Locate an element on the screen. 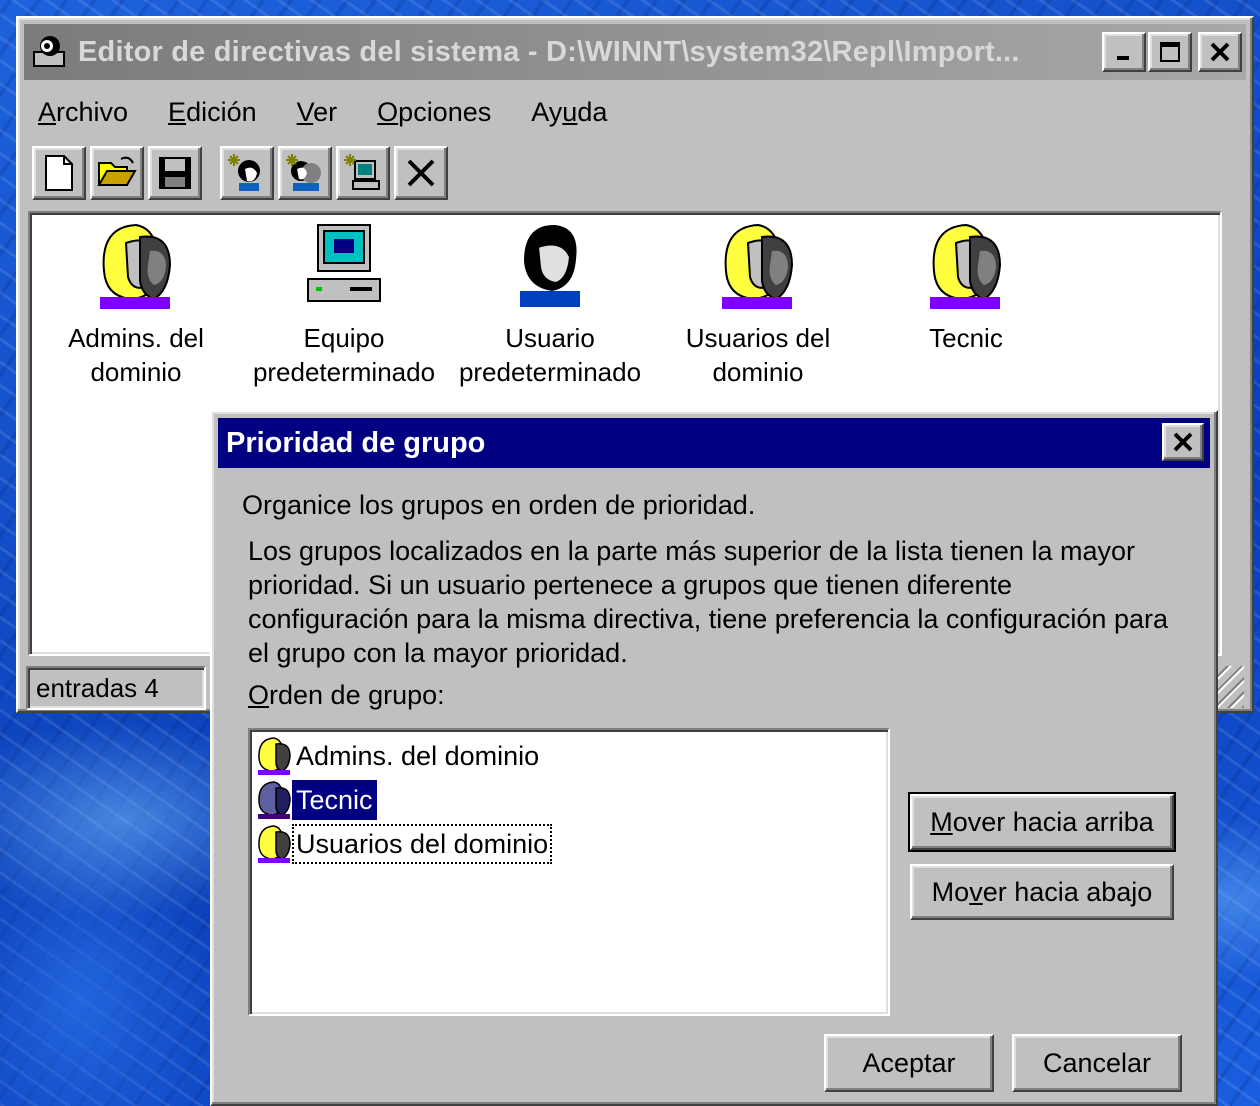 The height and width of the screenshot is (1106, 1260). dialog-titlebar: Prioridad de grupo is located at coordinates (714, 443).